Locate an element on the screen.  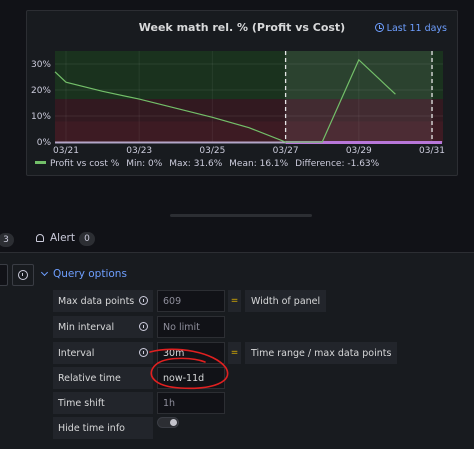
tab-alert-label: Alert is located at coordinates (62, 238).